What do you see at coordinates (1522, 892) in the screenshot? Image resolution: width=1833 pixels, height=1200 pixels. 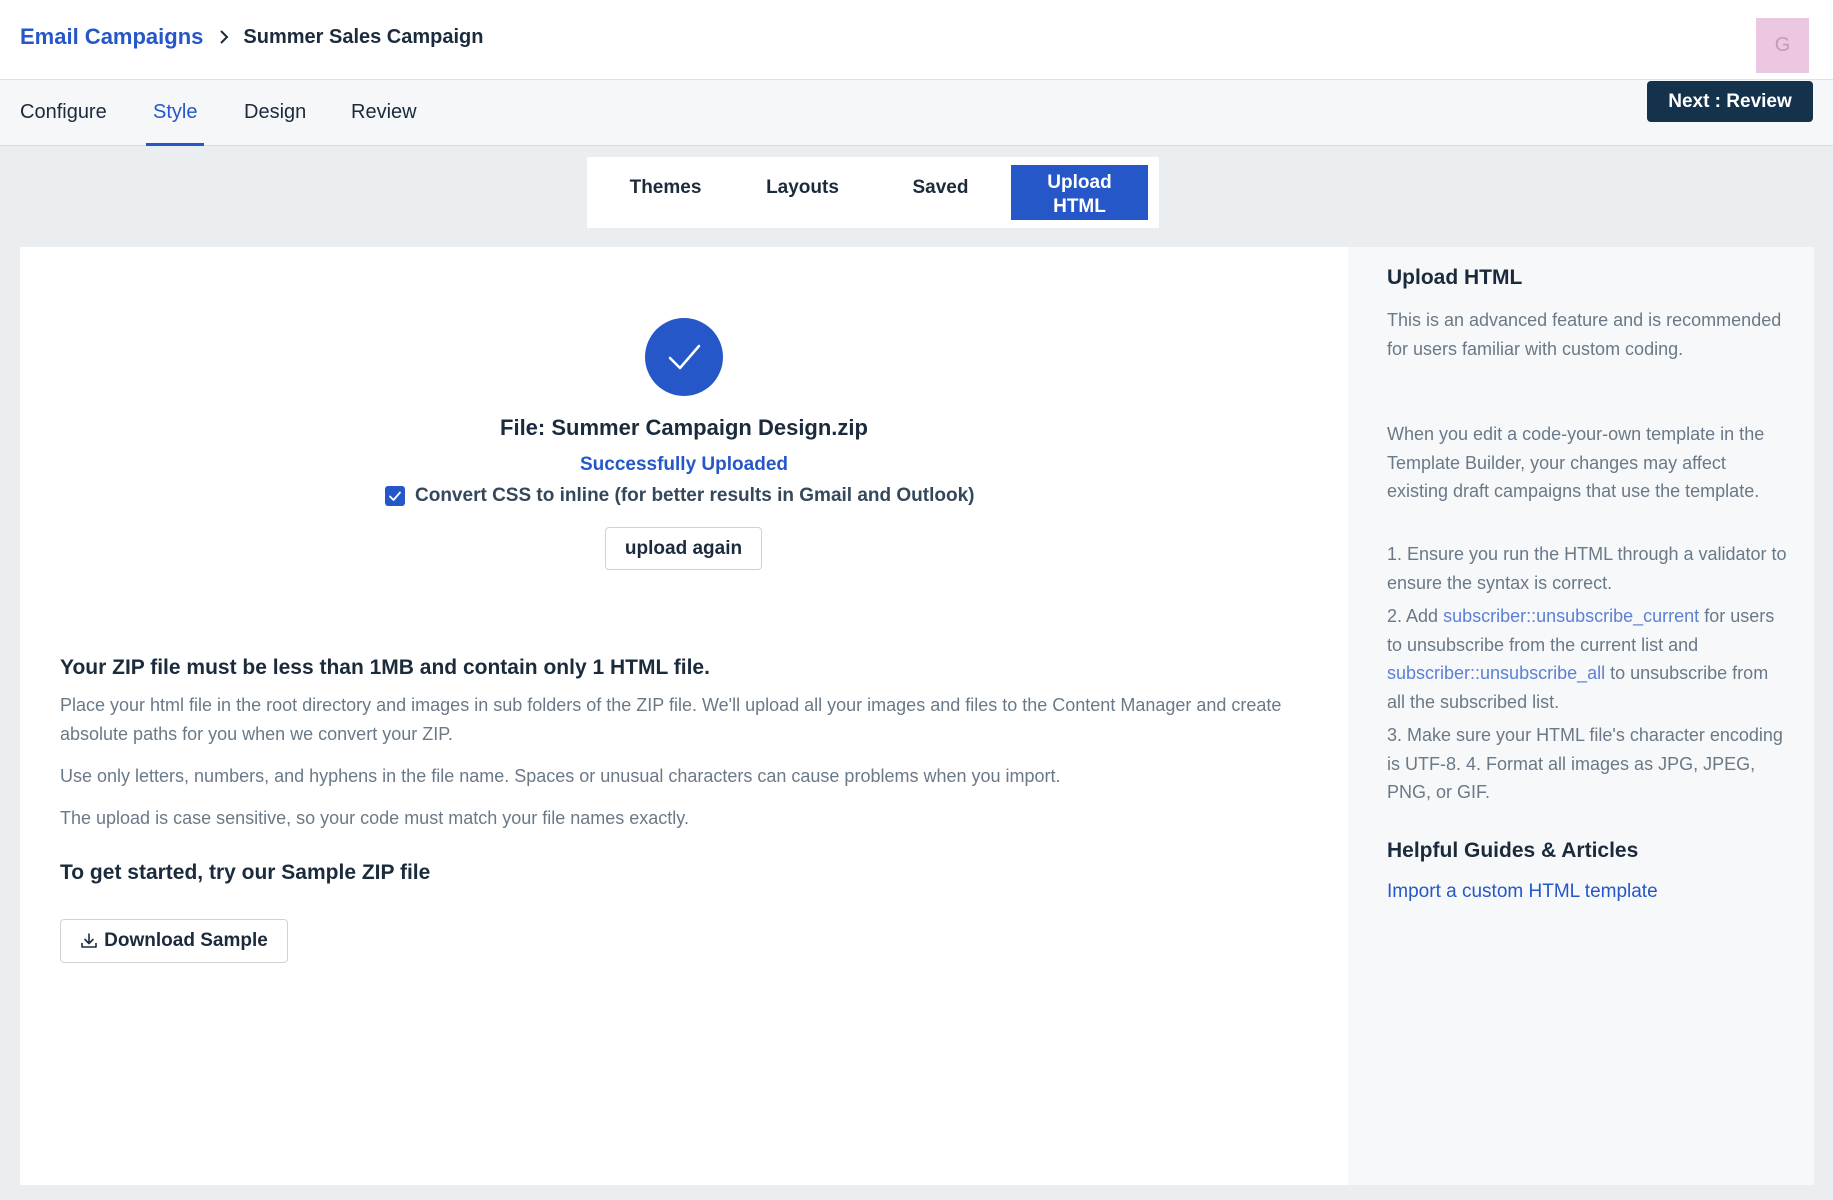 I see `import-template-guide-link: Import a custom HTML template` at bounding box center [1522, 892].